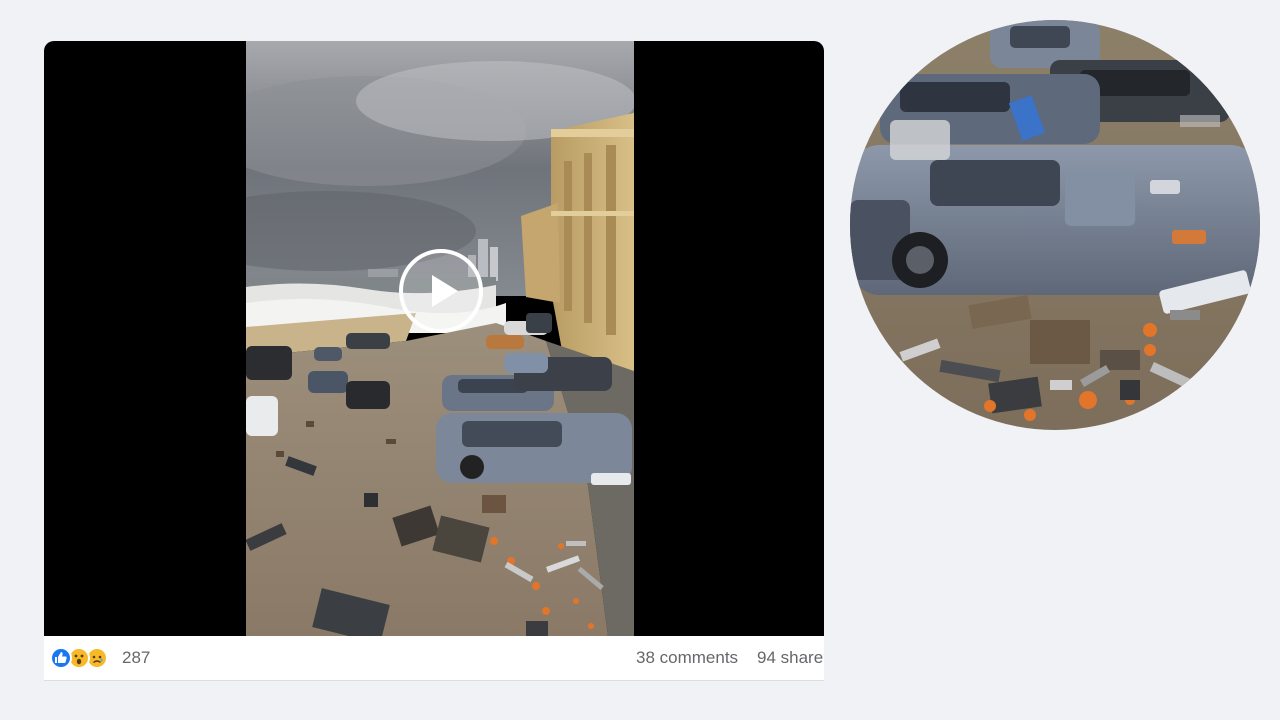 This screenshot has width=1280, height=720. What do you see at coordinates (434, 658) in the screenshot?
I see `post-engagement-bar: 287 38 comments 94 share` at bounding box center [434, 658].